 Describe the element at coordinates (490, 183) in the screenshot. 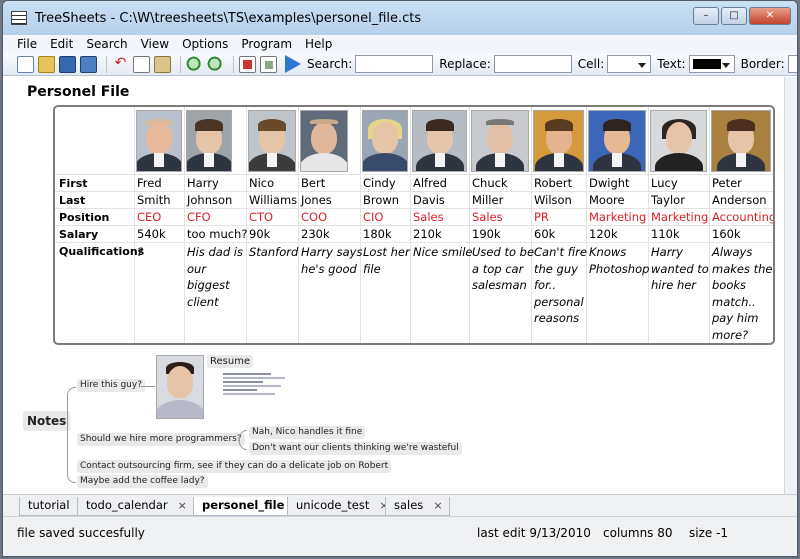

I see `cell-first: Chuck` at that location.